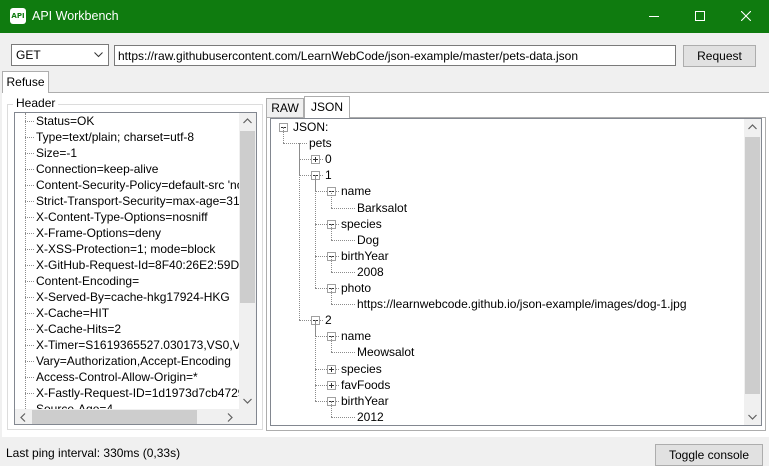  Describe the element at coordinates (133, 297) in the screenshot. I see `header-item: X-Served-By=cache-hkg17924-HKG` at that location.